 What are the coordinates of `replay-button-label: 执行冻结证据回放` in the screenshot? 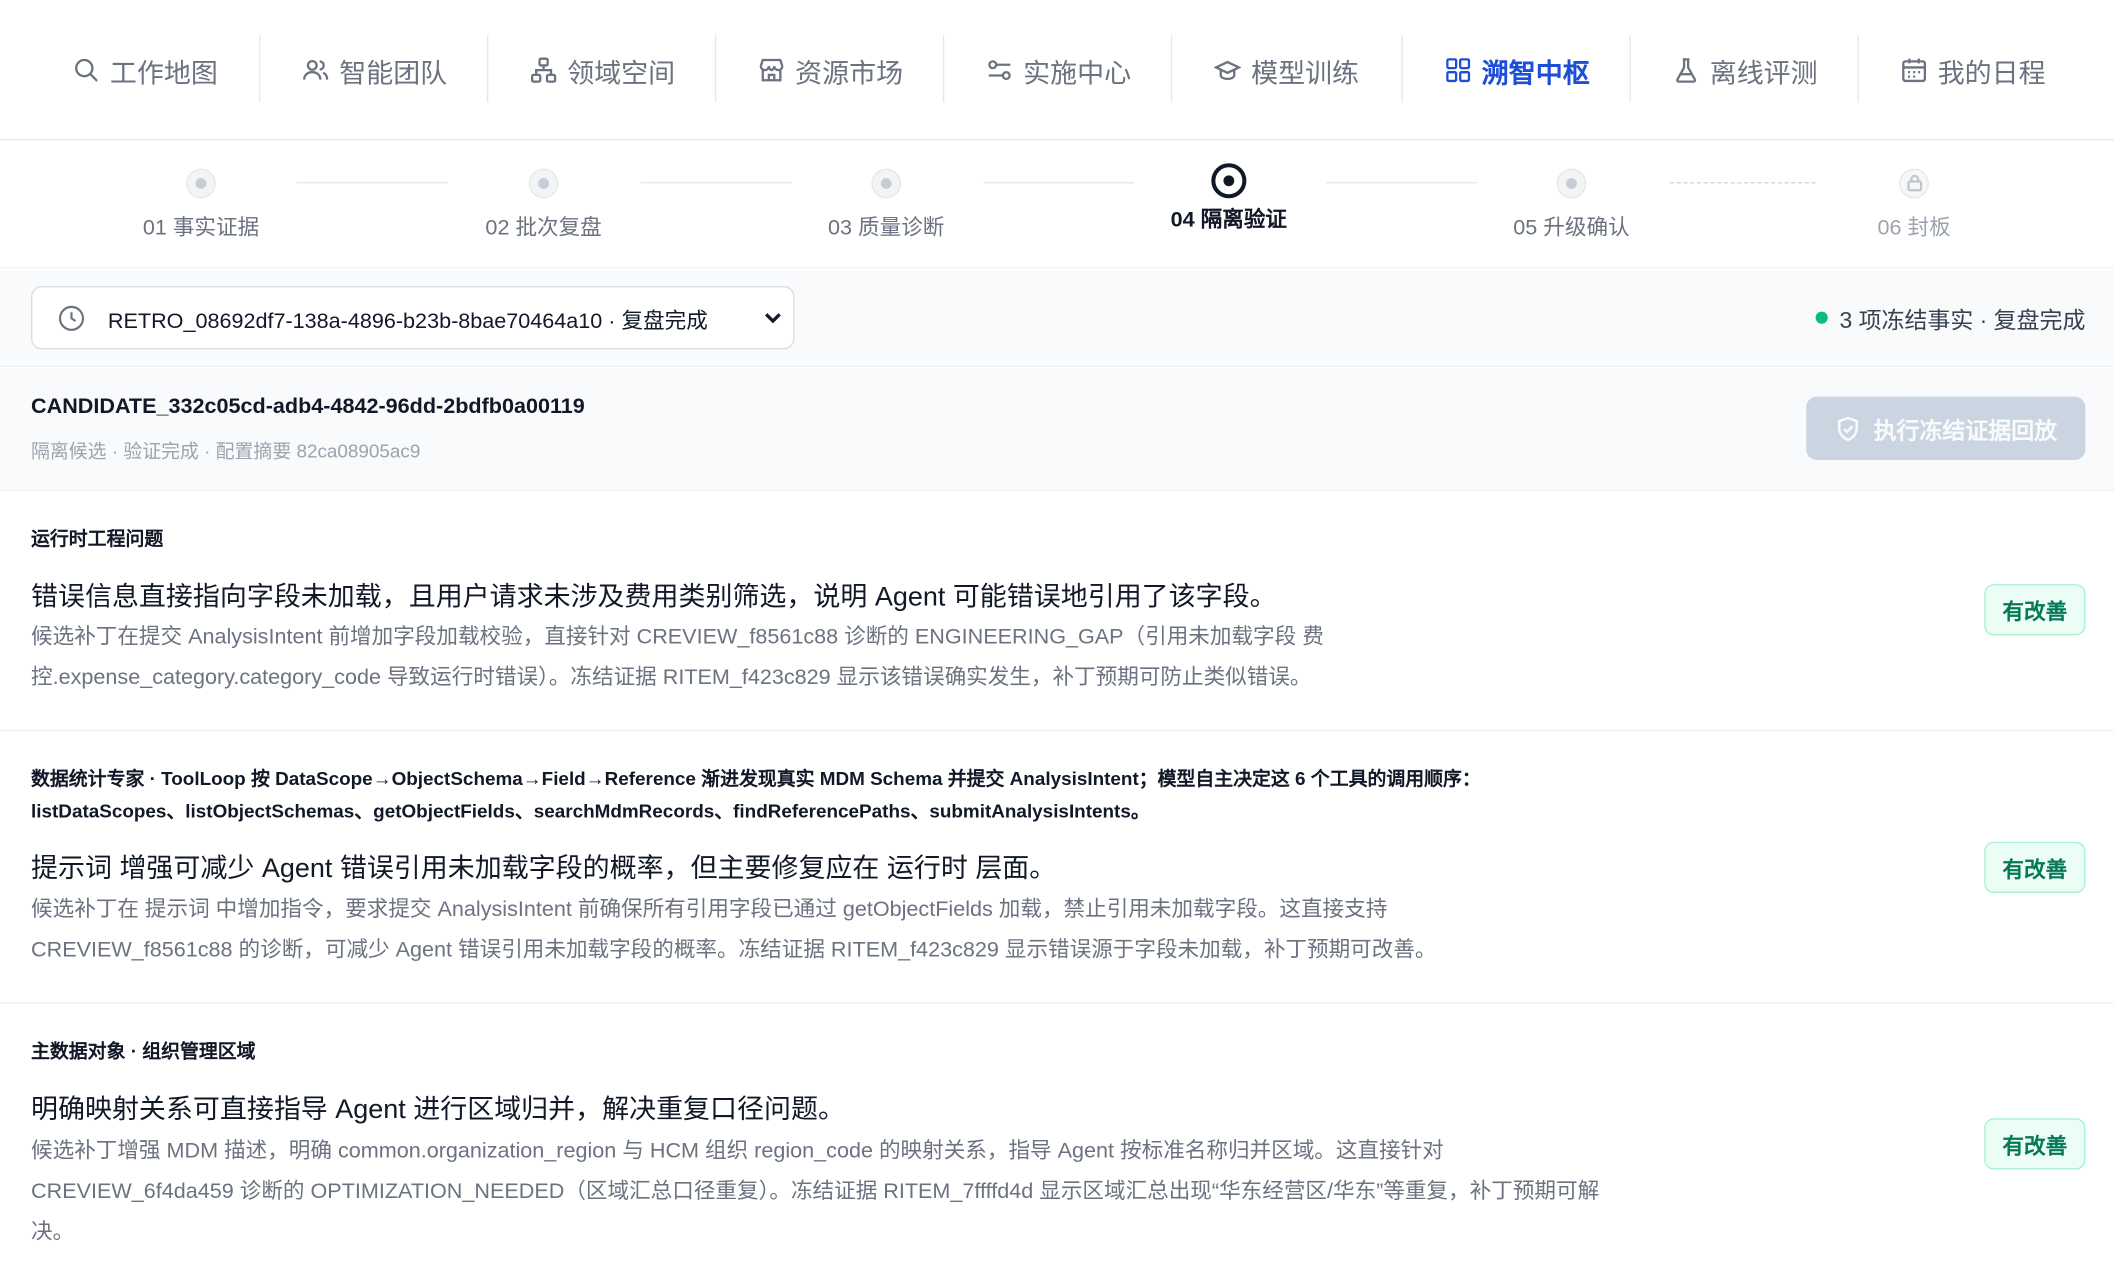 It's located at (1965, 431).